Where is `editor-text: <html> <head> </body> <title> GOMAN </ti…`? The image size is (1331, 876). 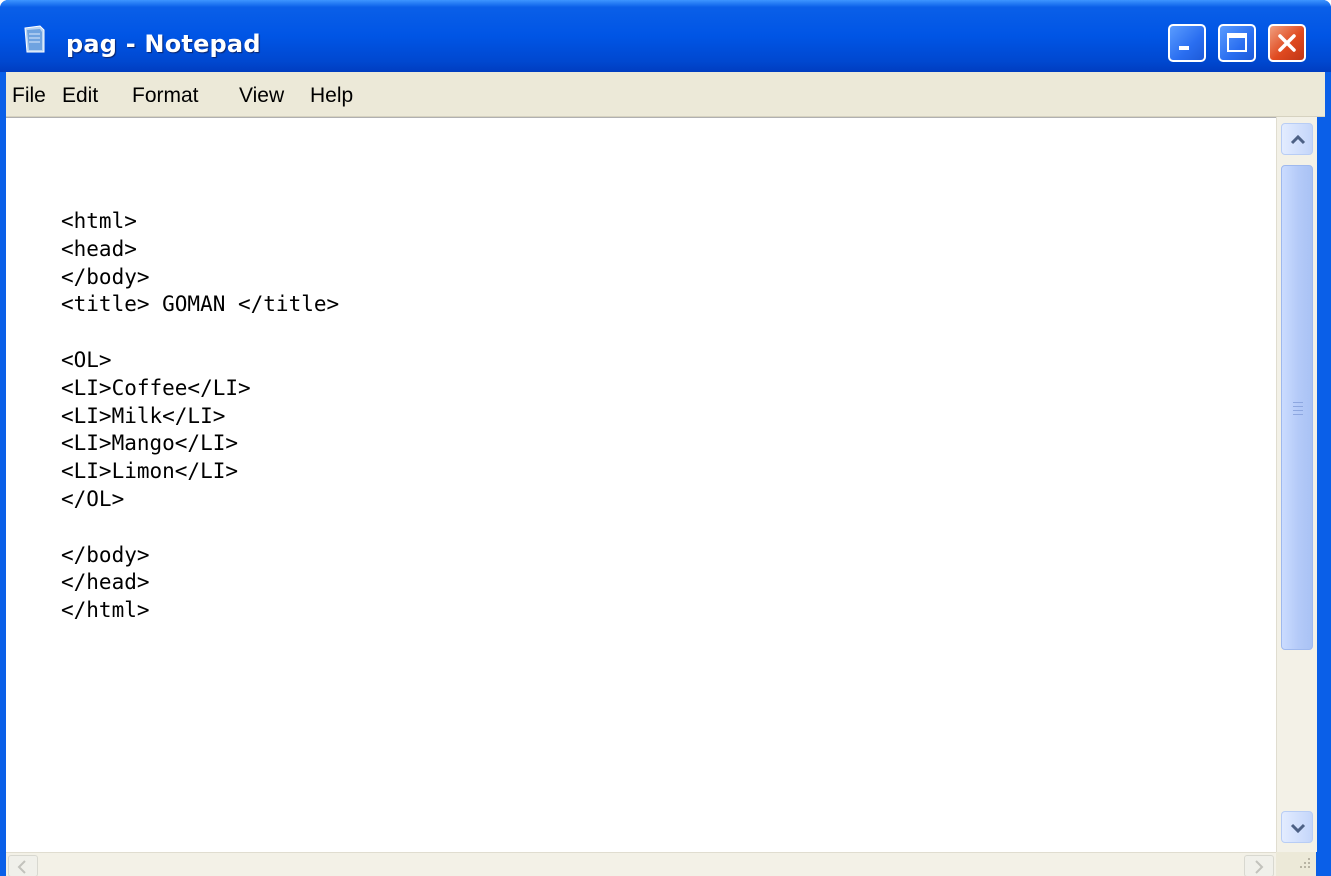
editor-text: <html> <head> </body> <title> GOMAN </ti… is located at coordinates (200, 416).